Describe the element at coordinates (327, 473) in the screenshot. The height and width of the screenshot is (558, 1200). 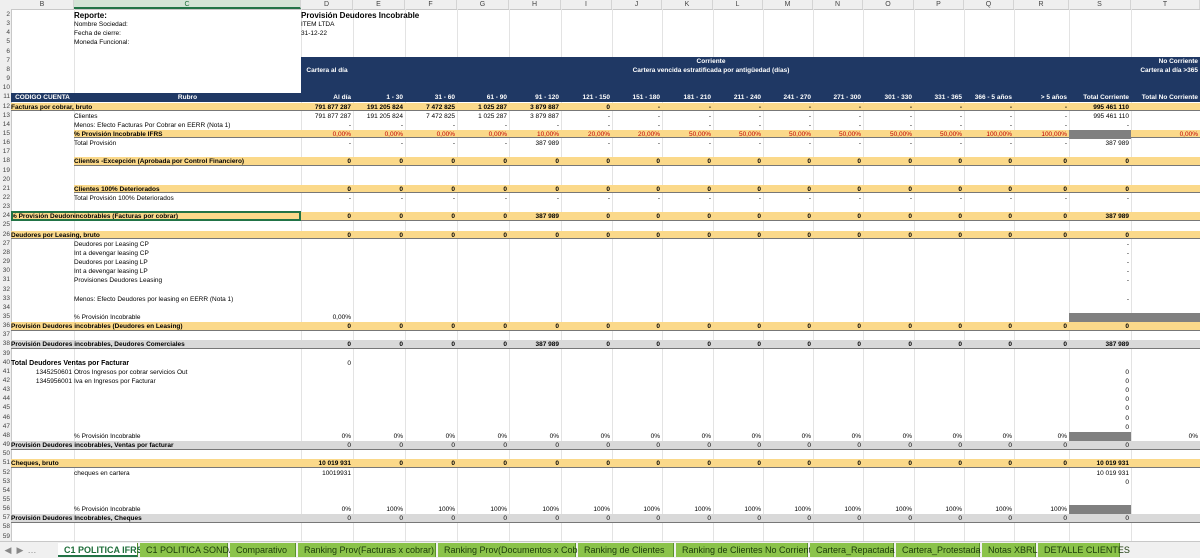
I see `cheques-cartera-d: 10019931` at that location.